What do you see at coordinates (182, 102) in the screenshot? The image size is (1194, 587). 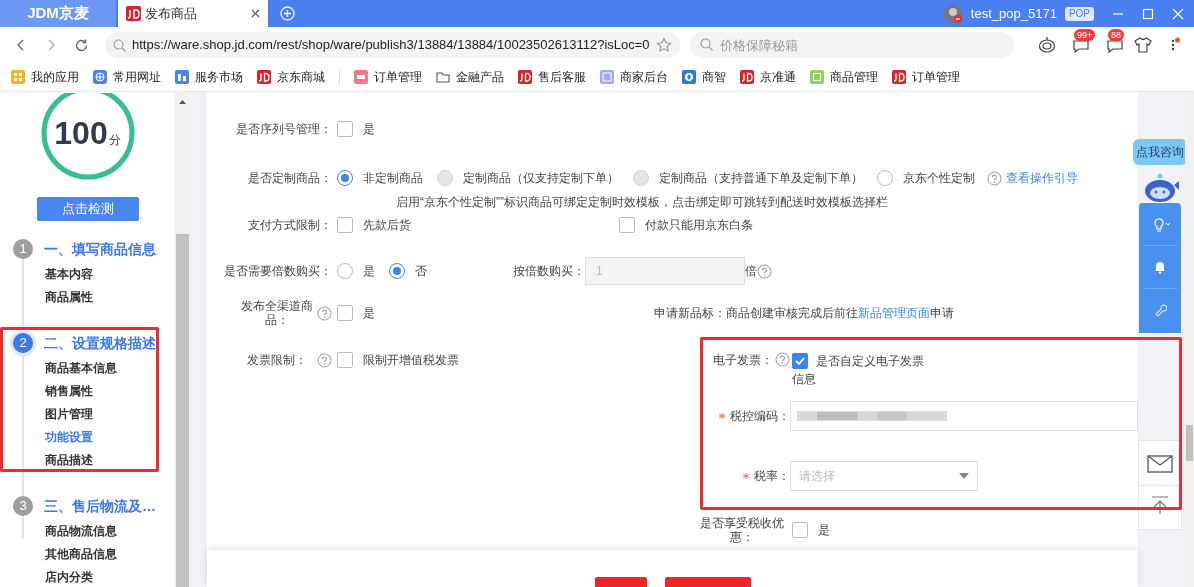 I see `scroll-up-icon` at bounding box center [182, 102].